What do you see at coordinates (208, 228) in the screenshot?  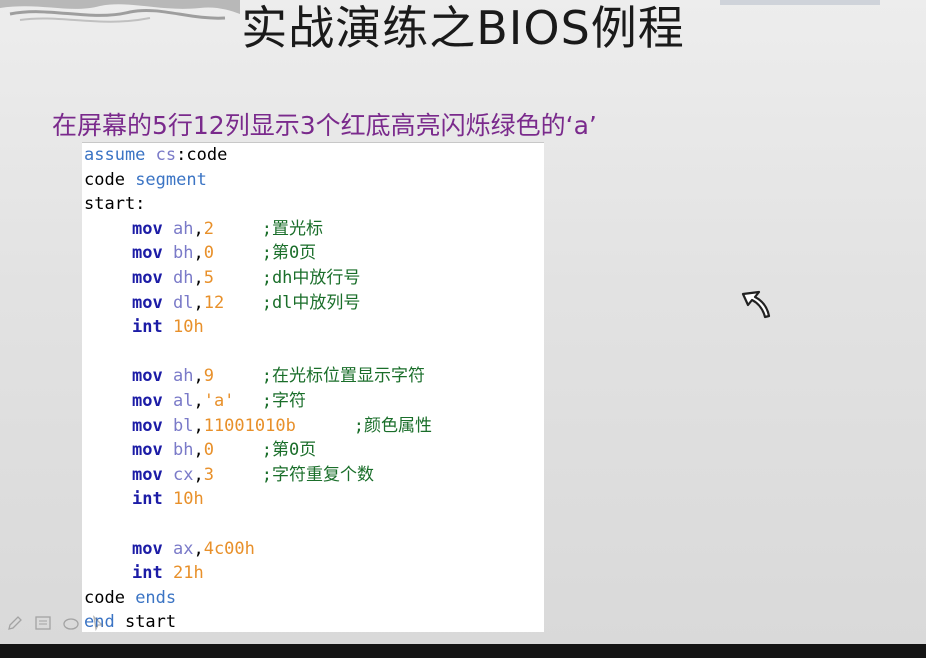 I see `code-value: 2` at bounding box center [208, 228].